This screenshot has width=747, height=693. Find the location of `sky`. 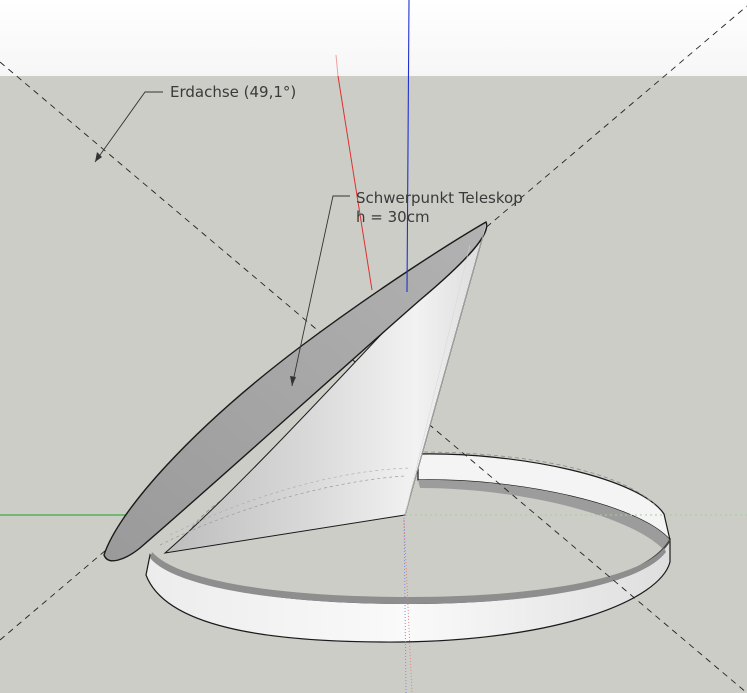

sky is located at coordinates (373, 38).